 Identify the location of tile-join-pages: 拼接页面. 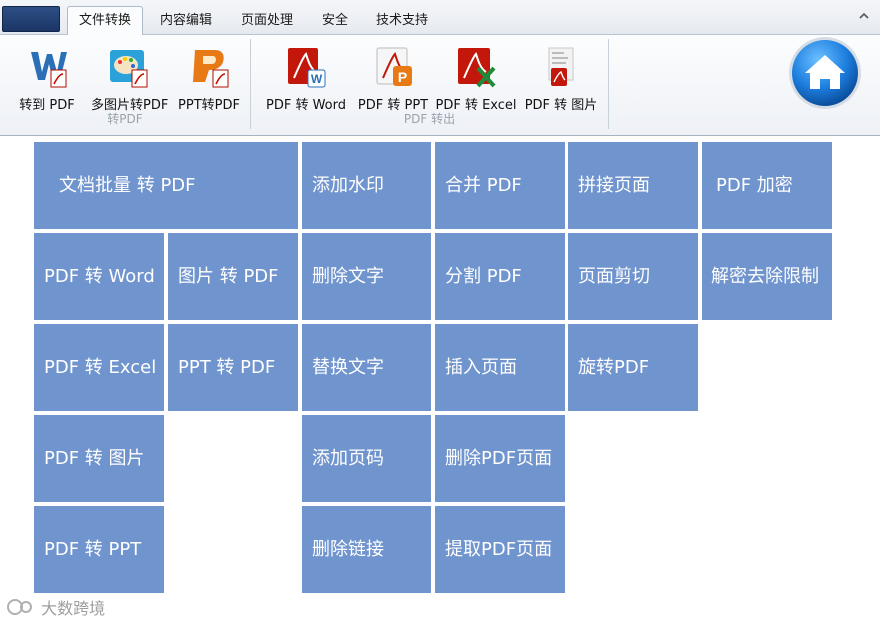
(633, 185).